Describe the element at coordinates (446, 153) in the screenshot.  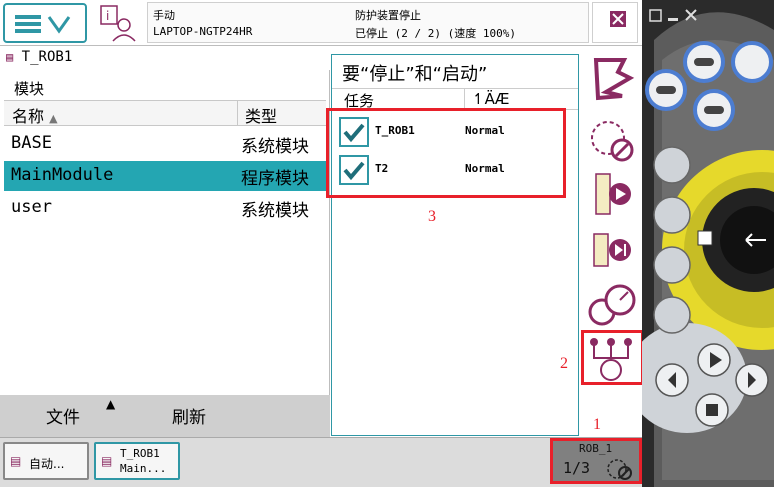
I see `highlight-box-tasks` at that location.